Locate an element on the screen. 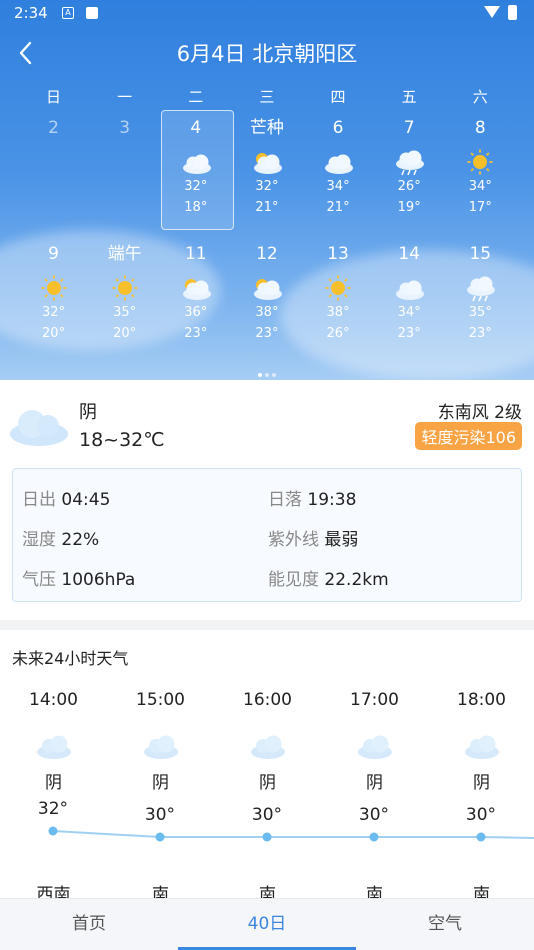 The image size is (534, 950). weekday-header: 日一二三四五六 is located at coordinates (267, 96).